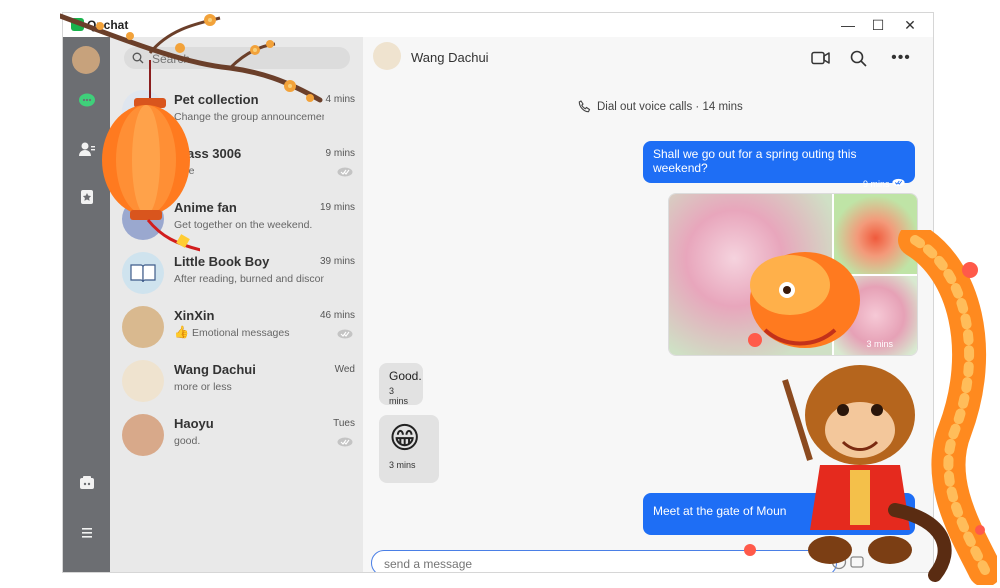 This screenshot has height=588, width=1000. I want to click on conversation-time: 19 mins, so click(337, 207).